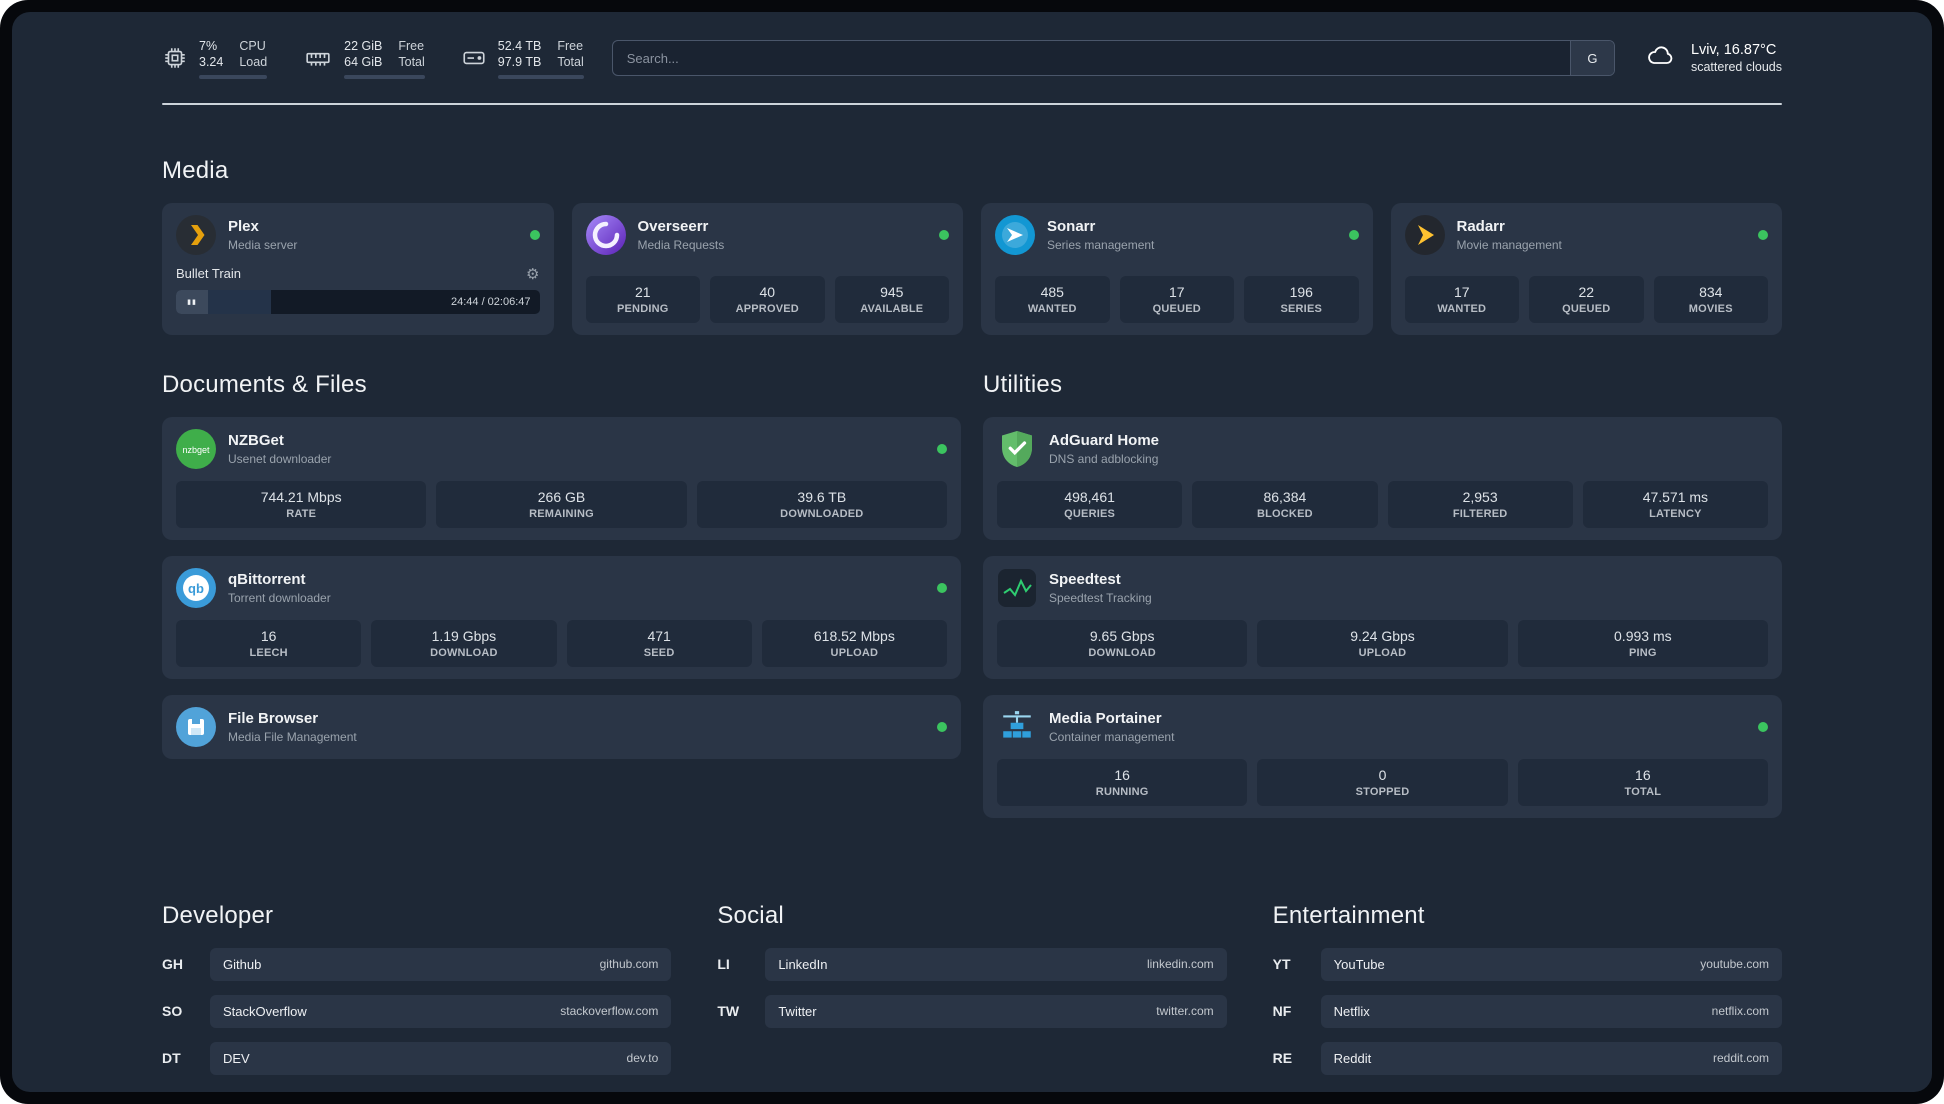 This screenshot has height=1104, width=1944. Describe the element at coordinates (1091, 58) in the screenshot. I see `search-input` at that location.